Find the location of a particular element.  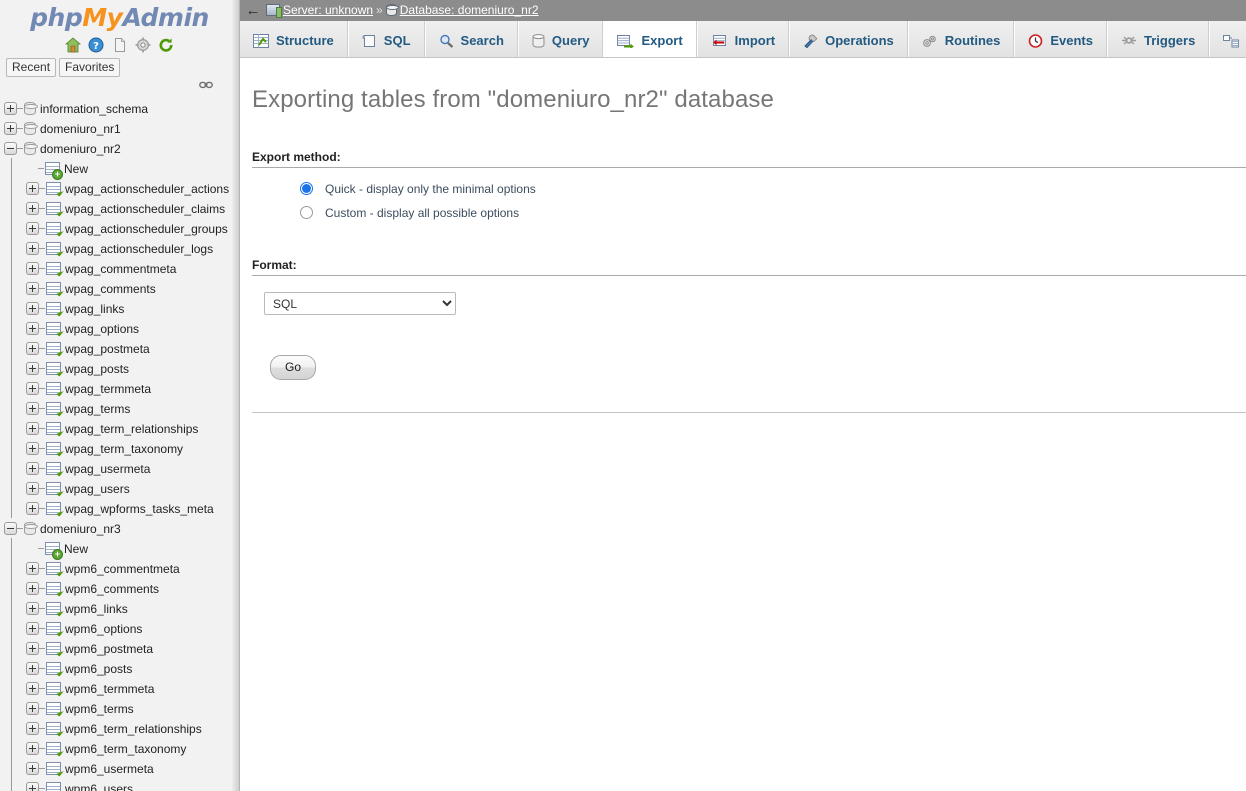

tree-node-domeniuro_nr1: domeniuro_nr1 is located at coordinates (116, 128).